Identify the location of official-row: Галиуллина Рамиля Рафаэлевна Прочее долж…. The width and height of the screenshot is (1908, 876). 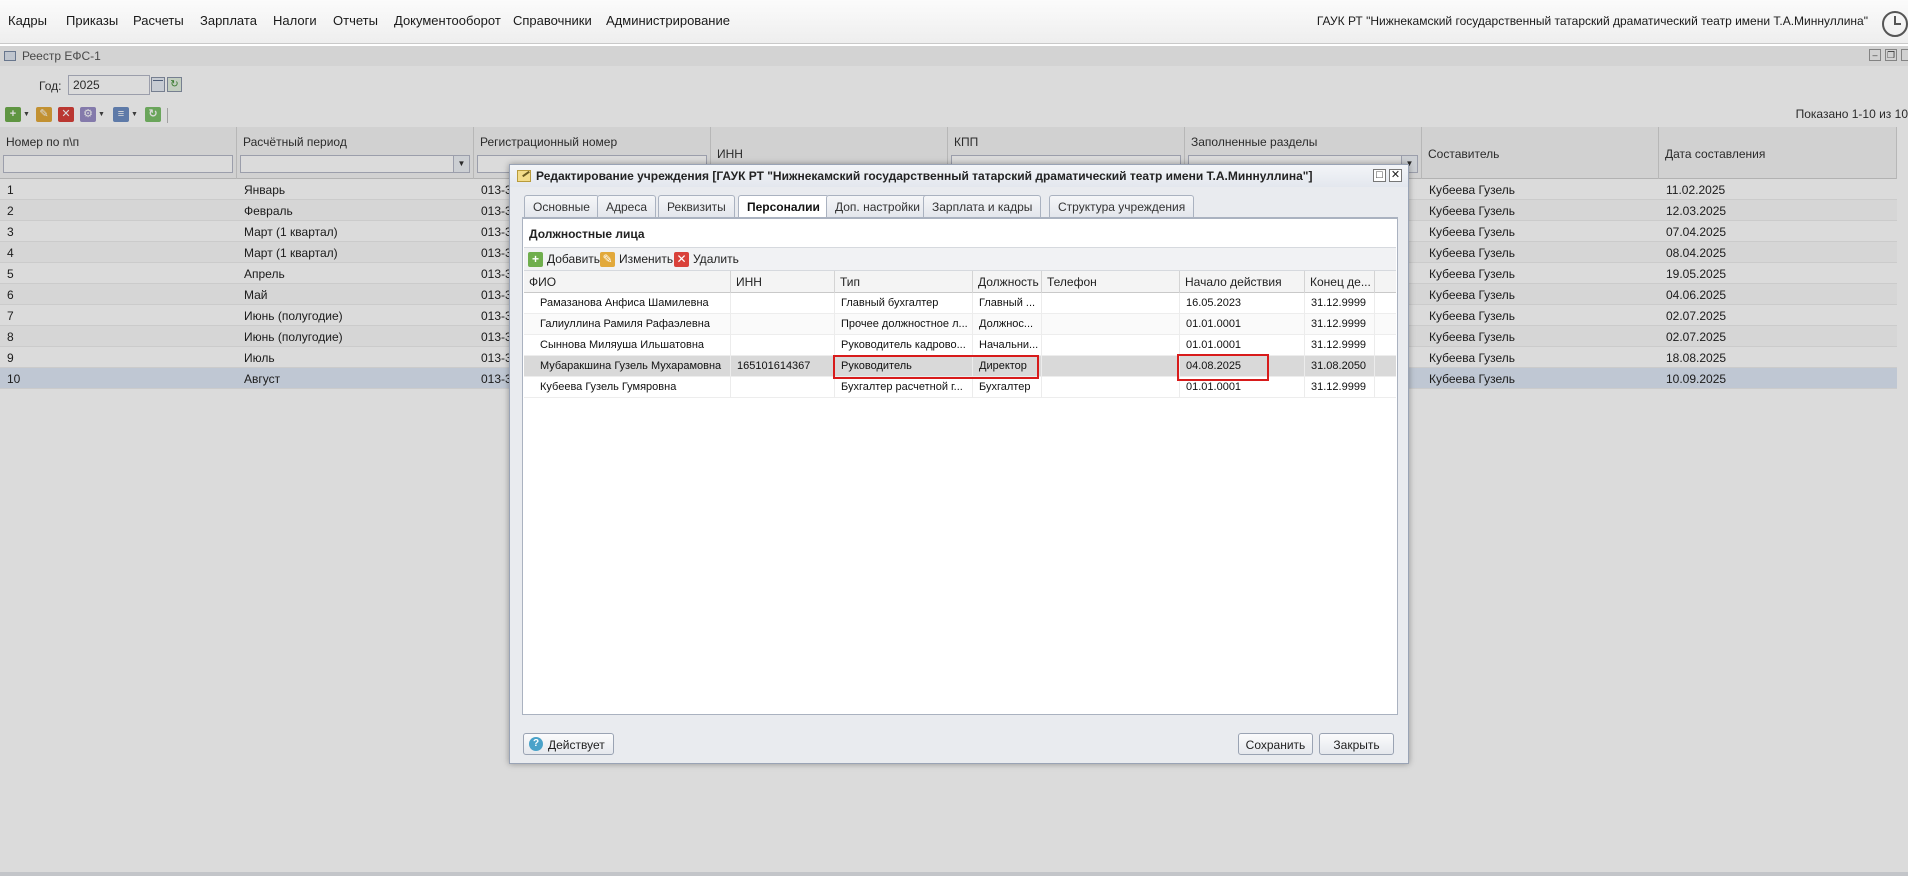
(960, 324).